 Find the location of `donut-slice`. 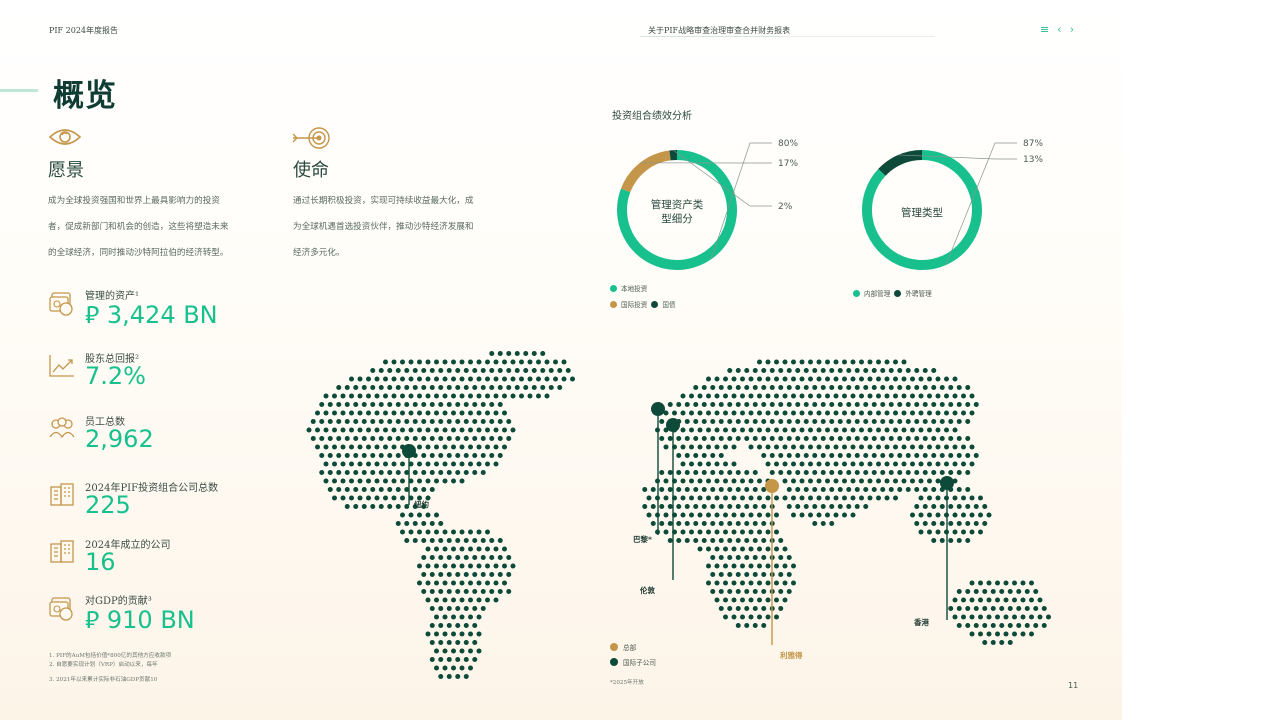

donut-slice is located at coordinates (645, 171).